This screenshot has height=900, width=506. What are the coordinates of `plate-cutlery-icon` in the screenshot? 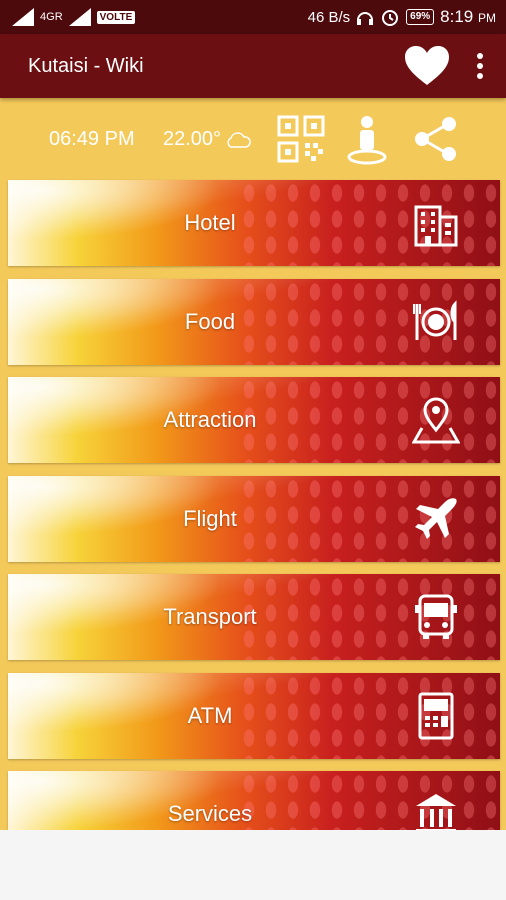 It's located at (435, 319).